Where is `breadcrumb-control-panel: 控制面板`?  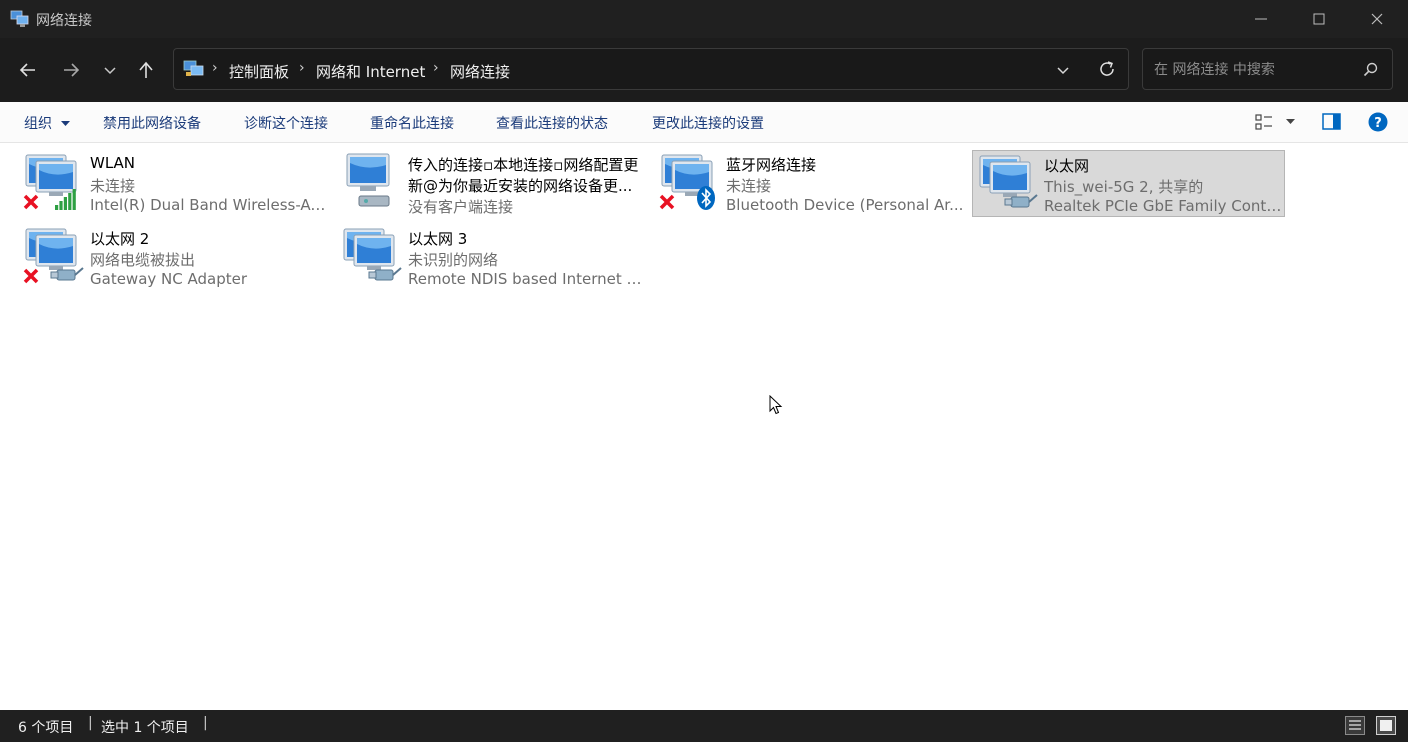
breadcrumb-control-panel: 控制面板 is located at coordinates (259, 71).